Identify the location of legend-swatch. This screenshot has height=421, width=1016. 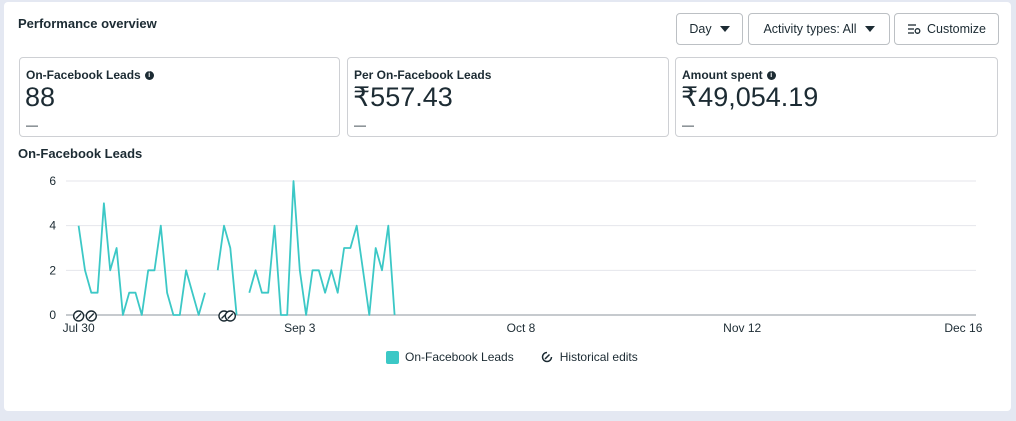
(392, 357).